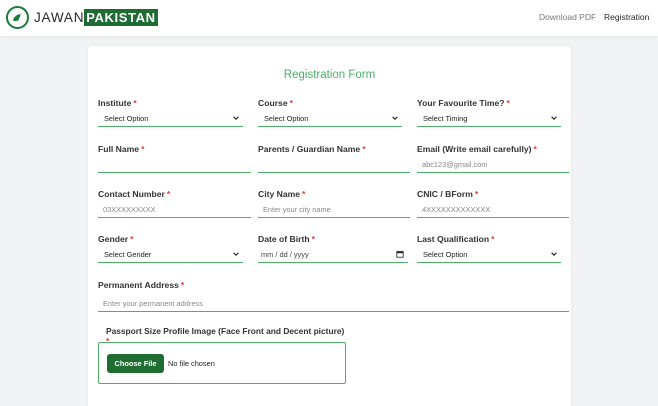 The image size is (658, 406). Describe the element at coordinates (333, 254) in the screenshot. I see `dob-input: mm / dd / yyyy` at that location.